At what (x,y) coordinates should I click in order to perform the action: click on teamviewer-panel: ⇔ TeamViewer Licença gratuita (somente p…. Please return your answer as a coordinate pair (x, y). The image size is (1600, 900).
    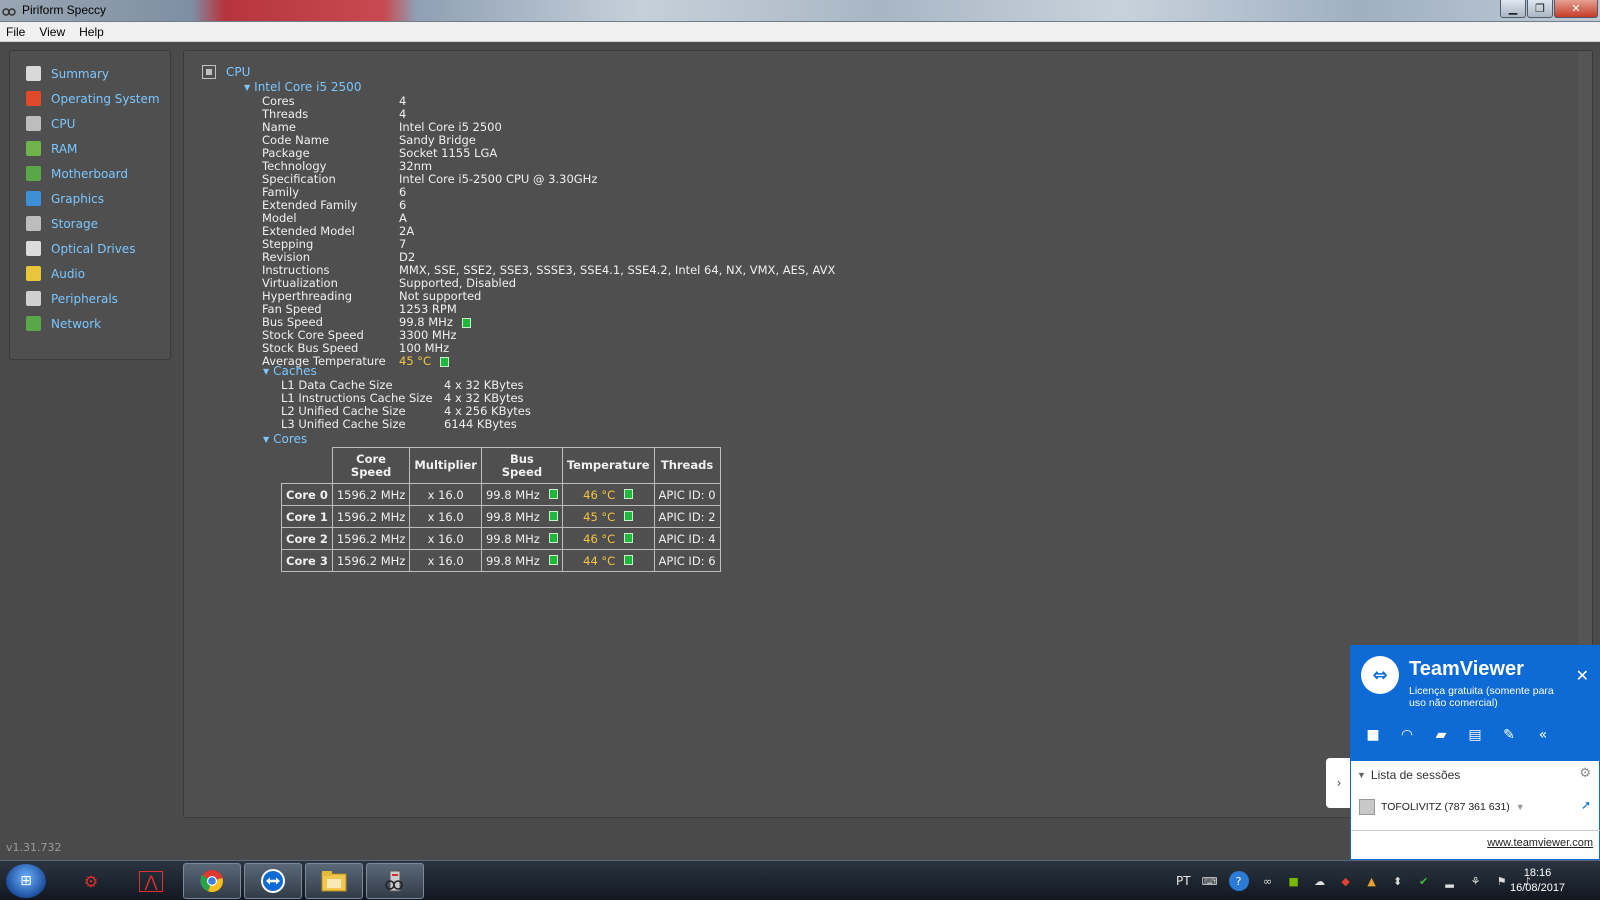
    Looking at the image, I should click on (1475, 752).